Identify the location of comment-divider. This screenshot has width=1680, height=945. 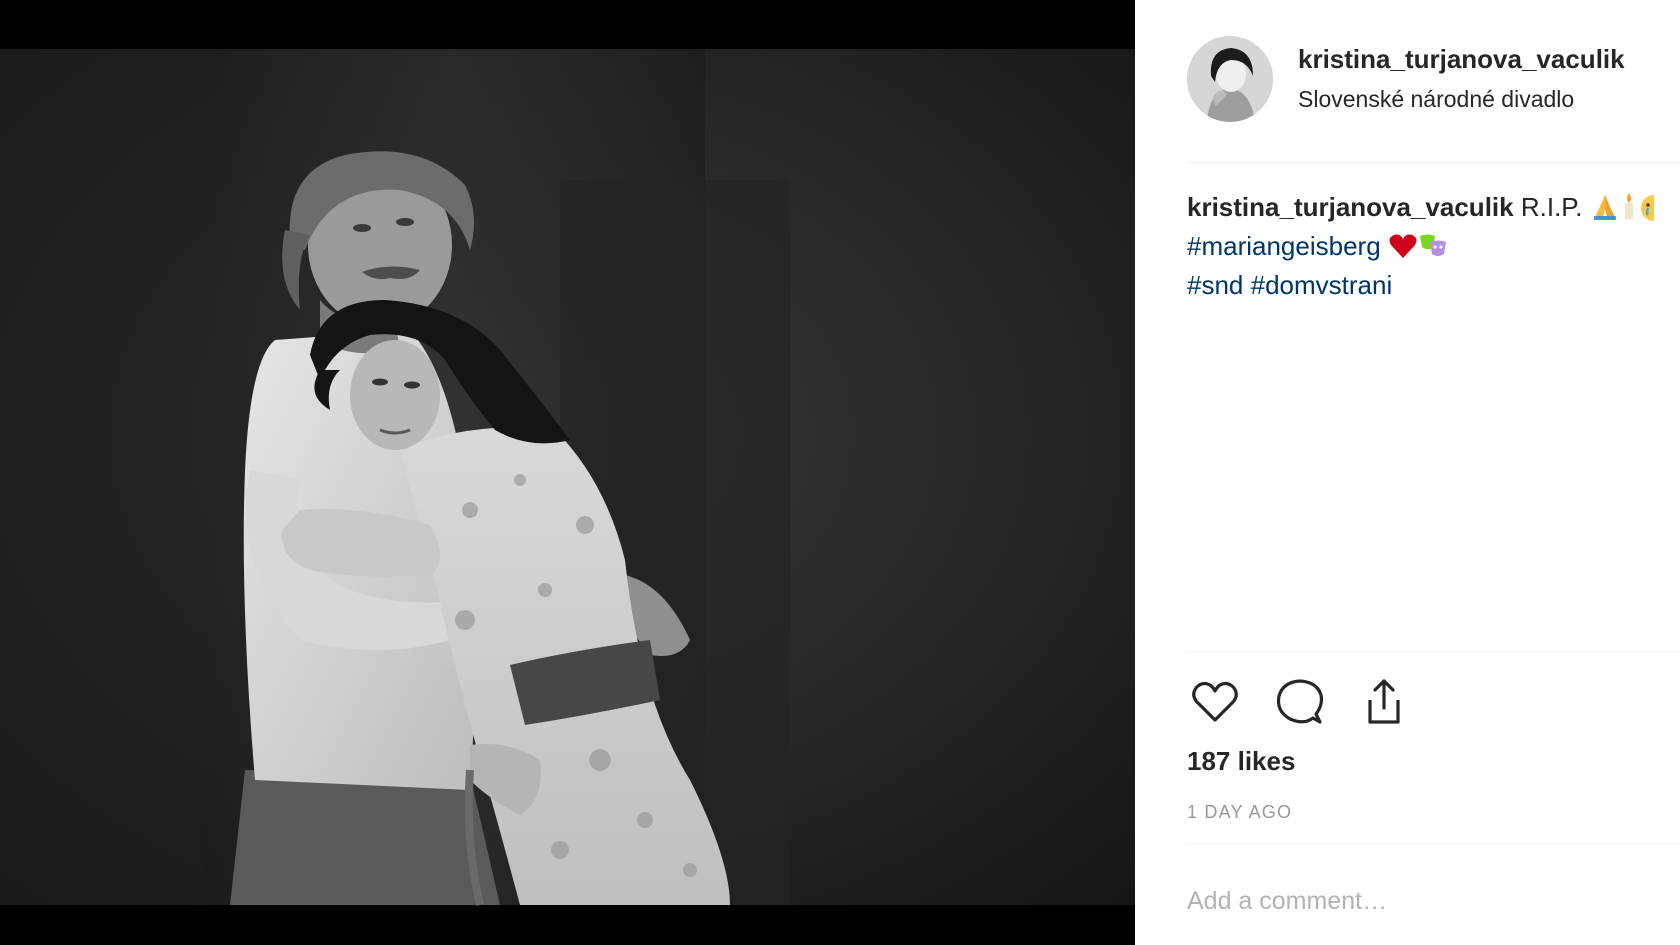
(1433, 843).